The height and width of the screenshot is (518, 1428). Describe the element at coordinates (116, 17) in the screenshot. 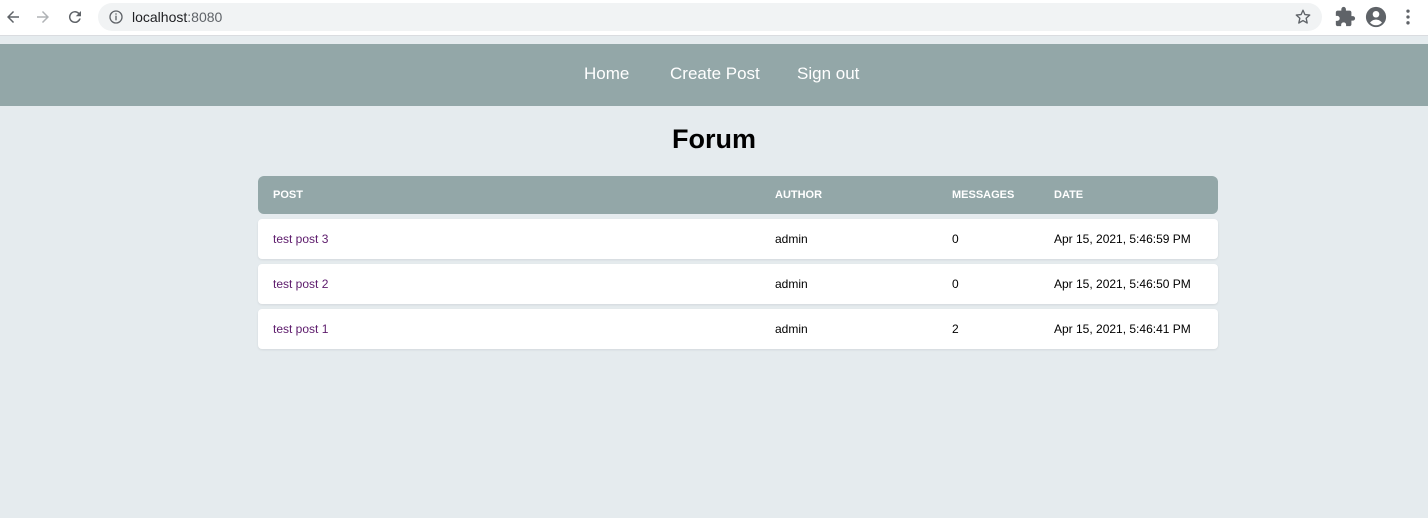

I see `info-icon` at that location.